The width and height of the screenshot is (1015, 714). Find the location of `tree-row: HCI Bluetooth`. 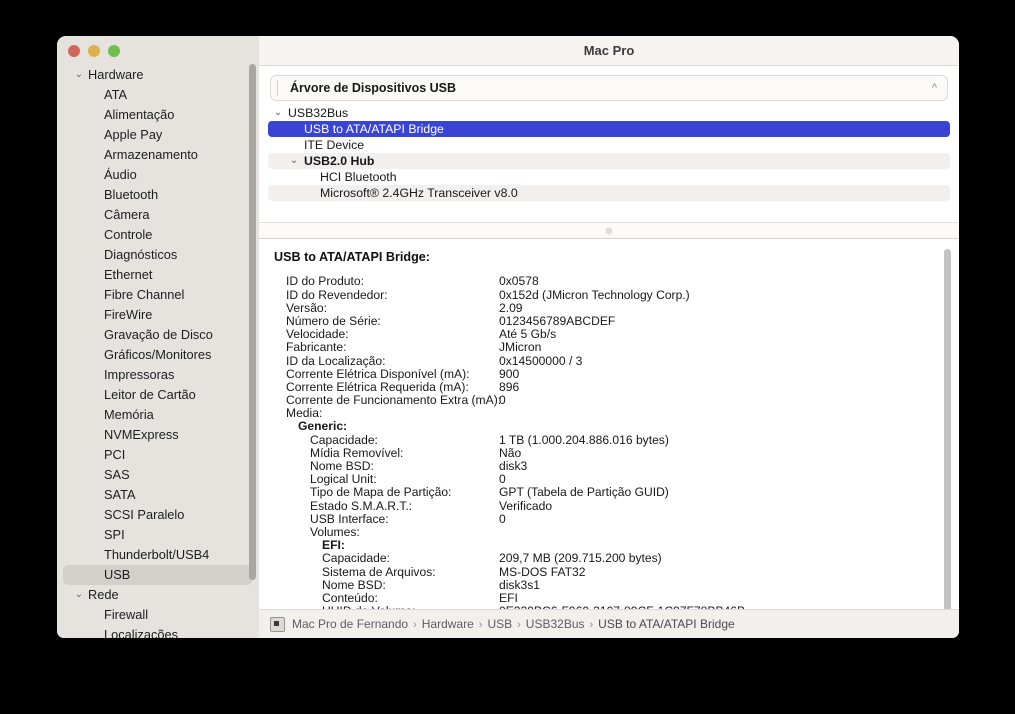

tree-row: HCI Bluetooth is located at coordinates (609, 177).